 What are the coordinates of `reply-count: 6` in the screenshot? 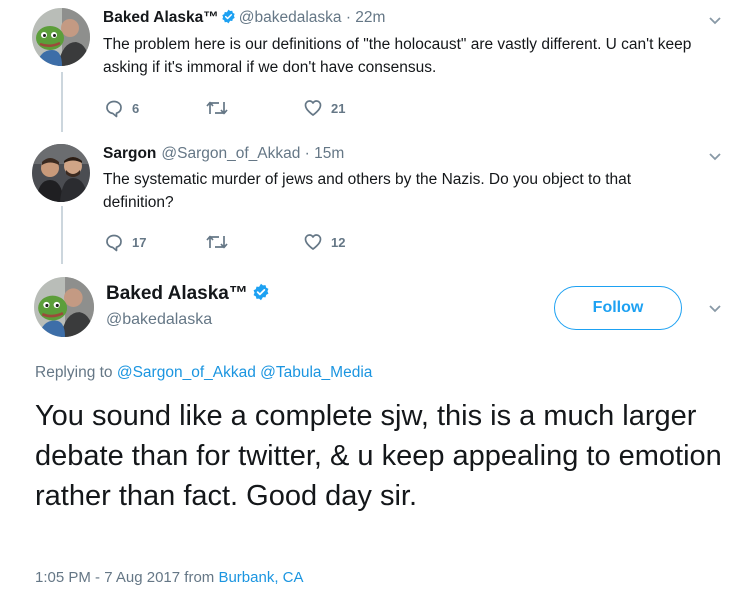 It's located at (136, 108).